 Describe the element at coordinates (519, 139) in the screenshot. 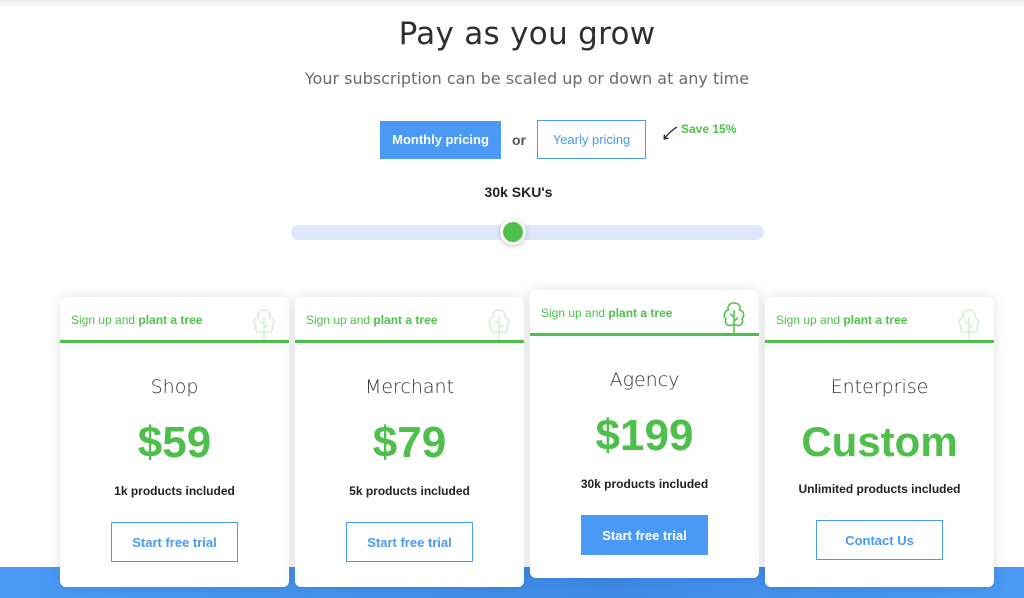

I see `toggle-separator: or` at that location.